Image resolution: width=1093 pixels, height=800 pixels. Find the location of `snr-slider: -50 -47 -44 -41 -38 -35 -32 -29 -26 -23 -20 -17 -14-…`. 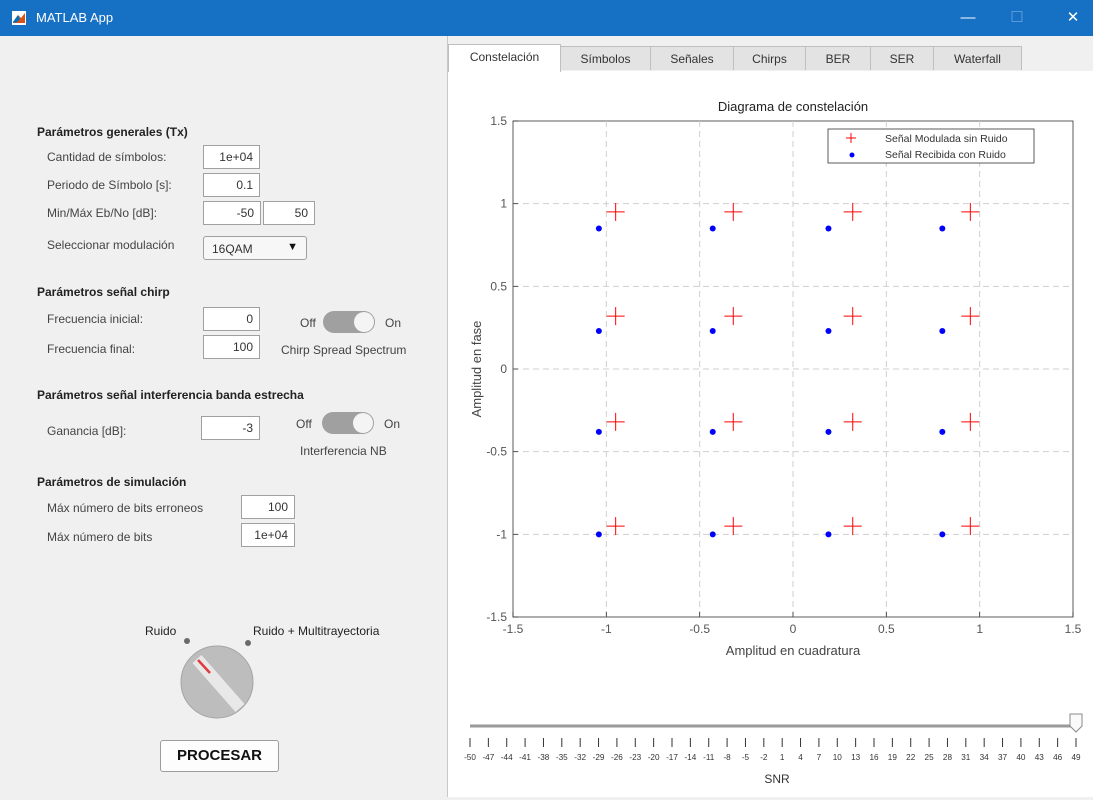

snr-slider: -50 -47 -44 -41 -38 -35 -32 -29 -26 -23 -20 -17 -14-… is located at coordinates (773, 737).